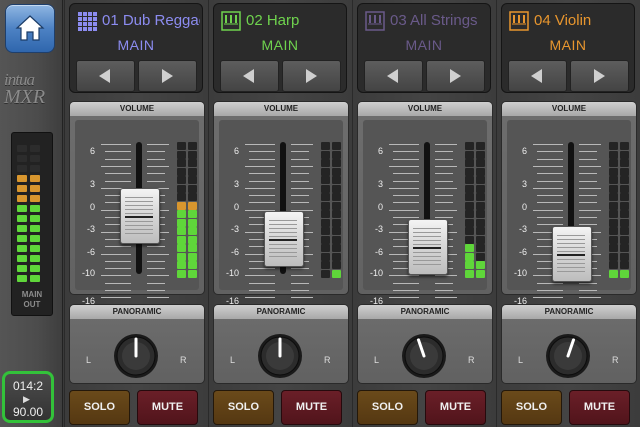 This screenshot has width=640, height=427. What do you see at coordinates (378, 229) in the screenshot?
I see `volume-scale-label: -3` at bounding box center [378, 229].